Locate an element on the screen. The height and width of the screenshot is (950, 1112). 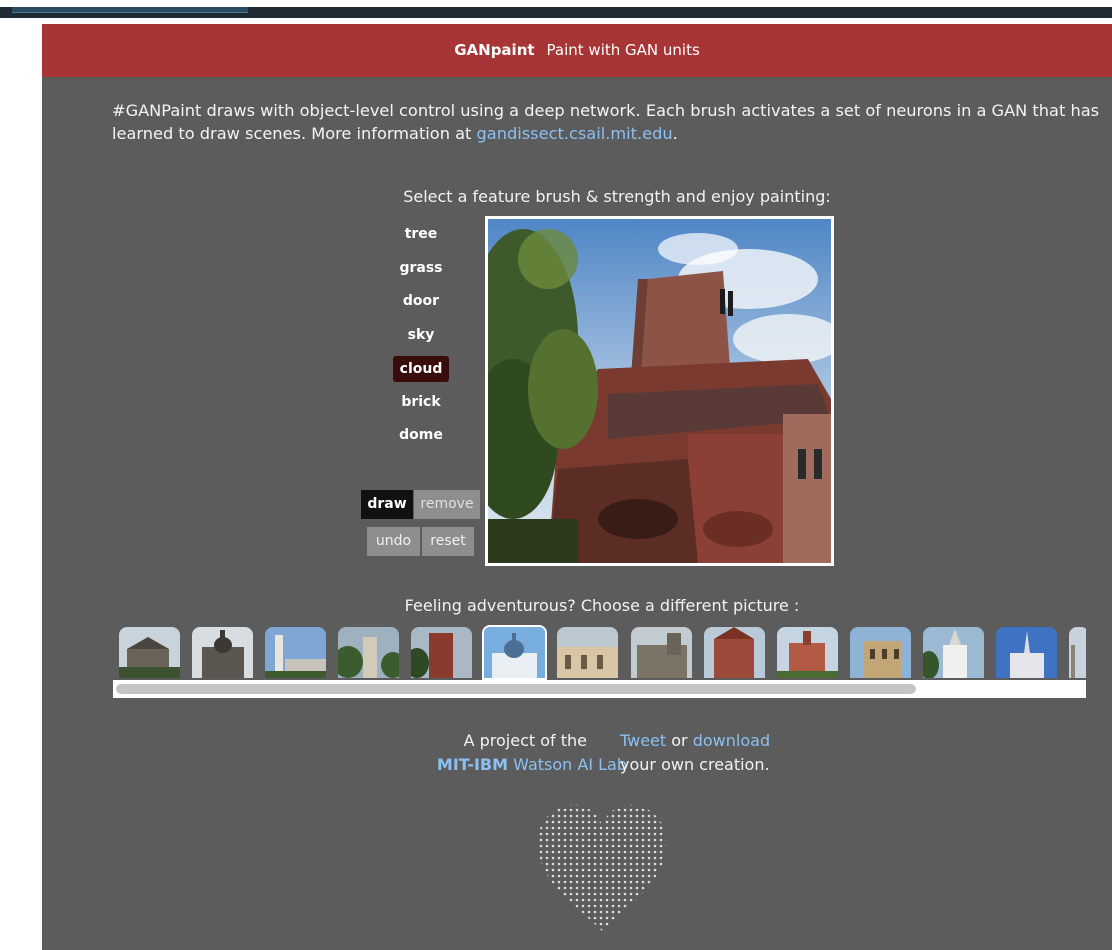
tweet-link: Tweet is located at coordinates (643, 740).